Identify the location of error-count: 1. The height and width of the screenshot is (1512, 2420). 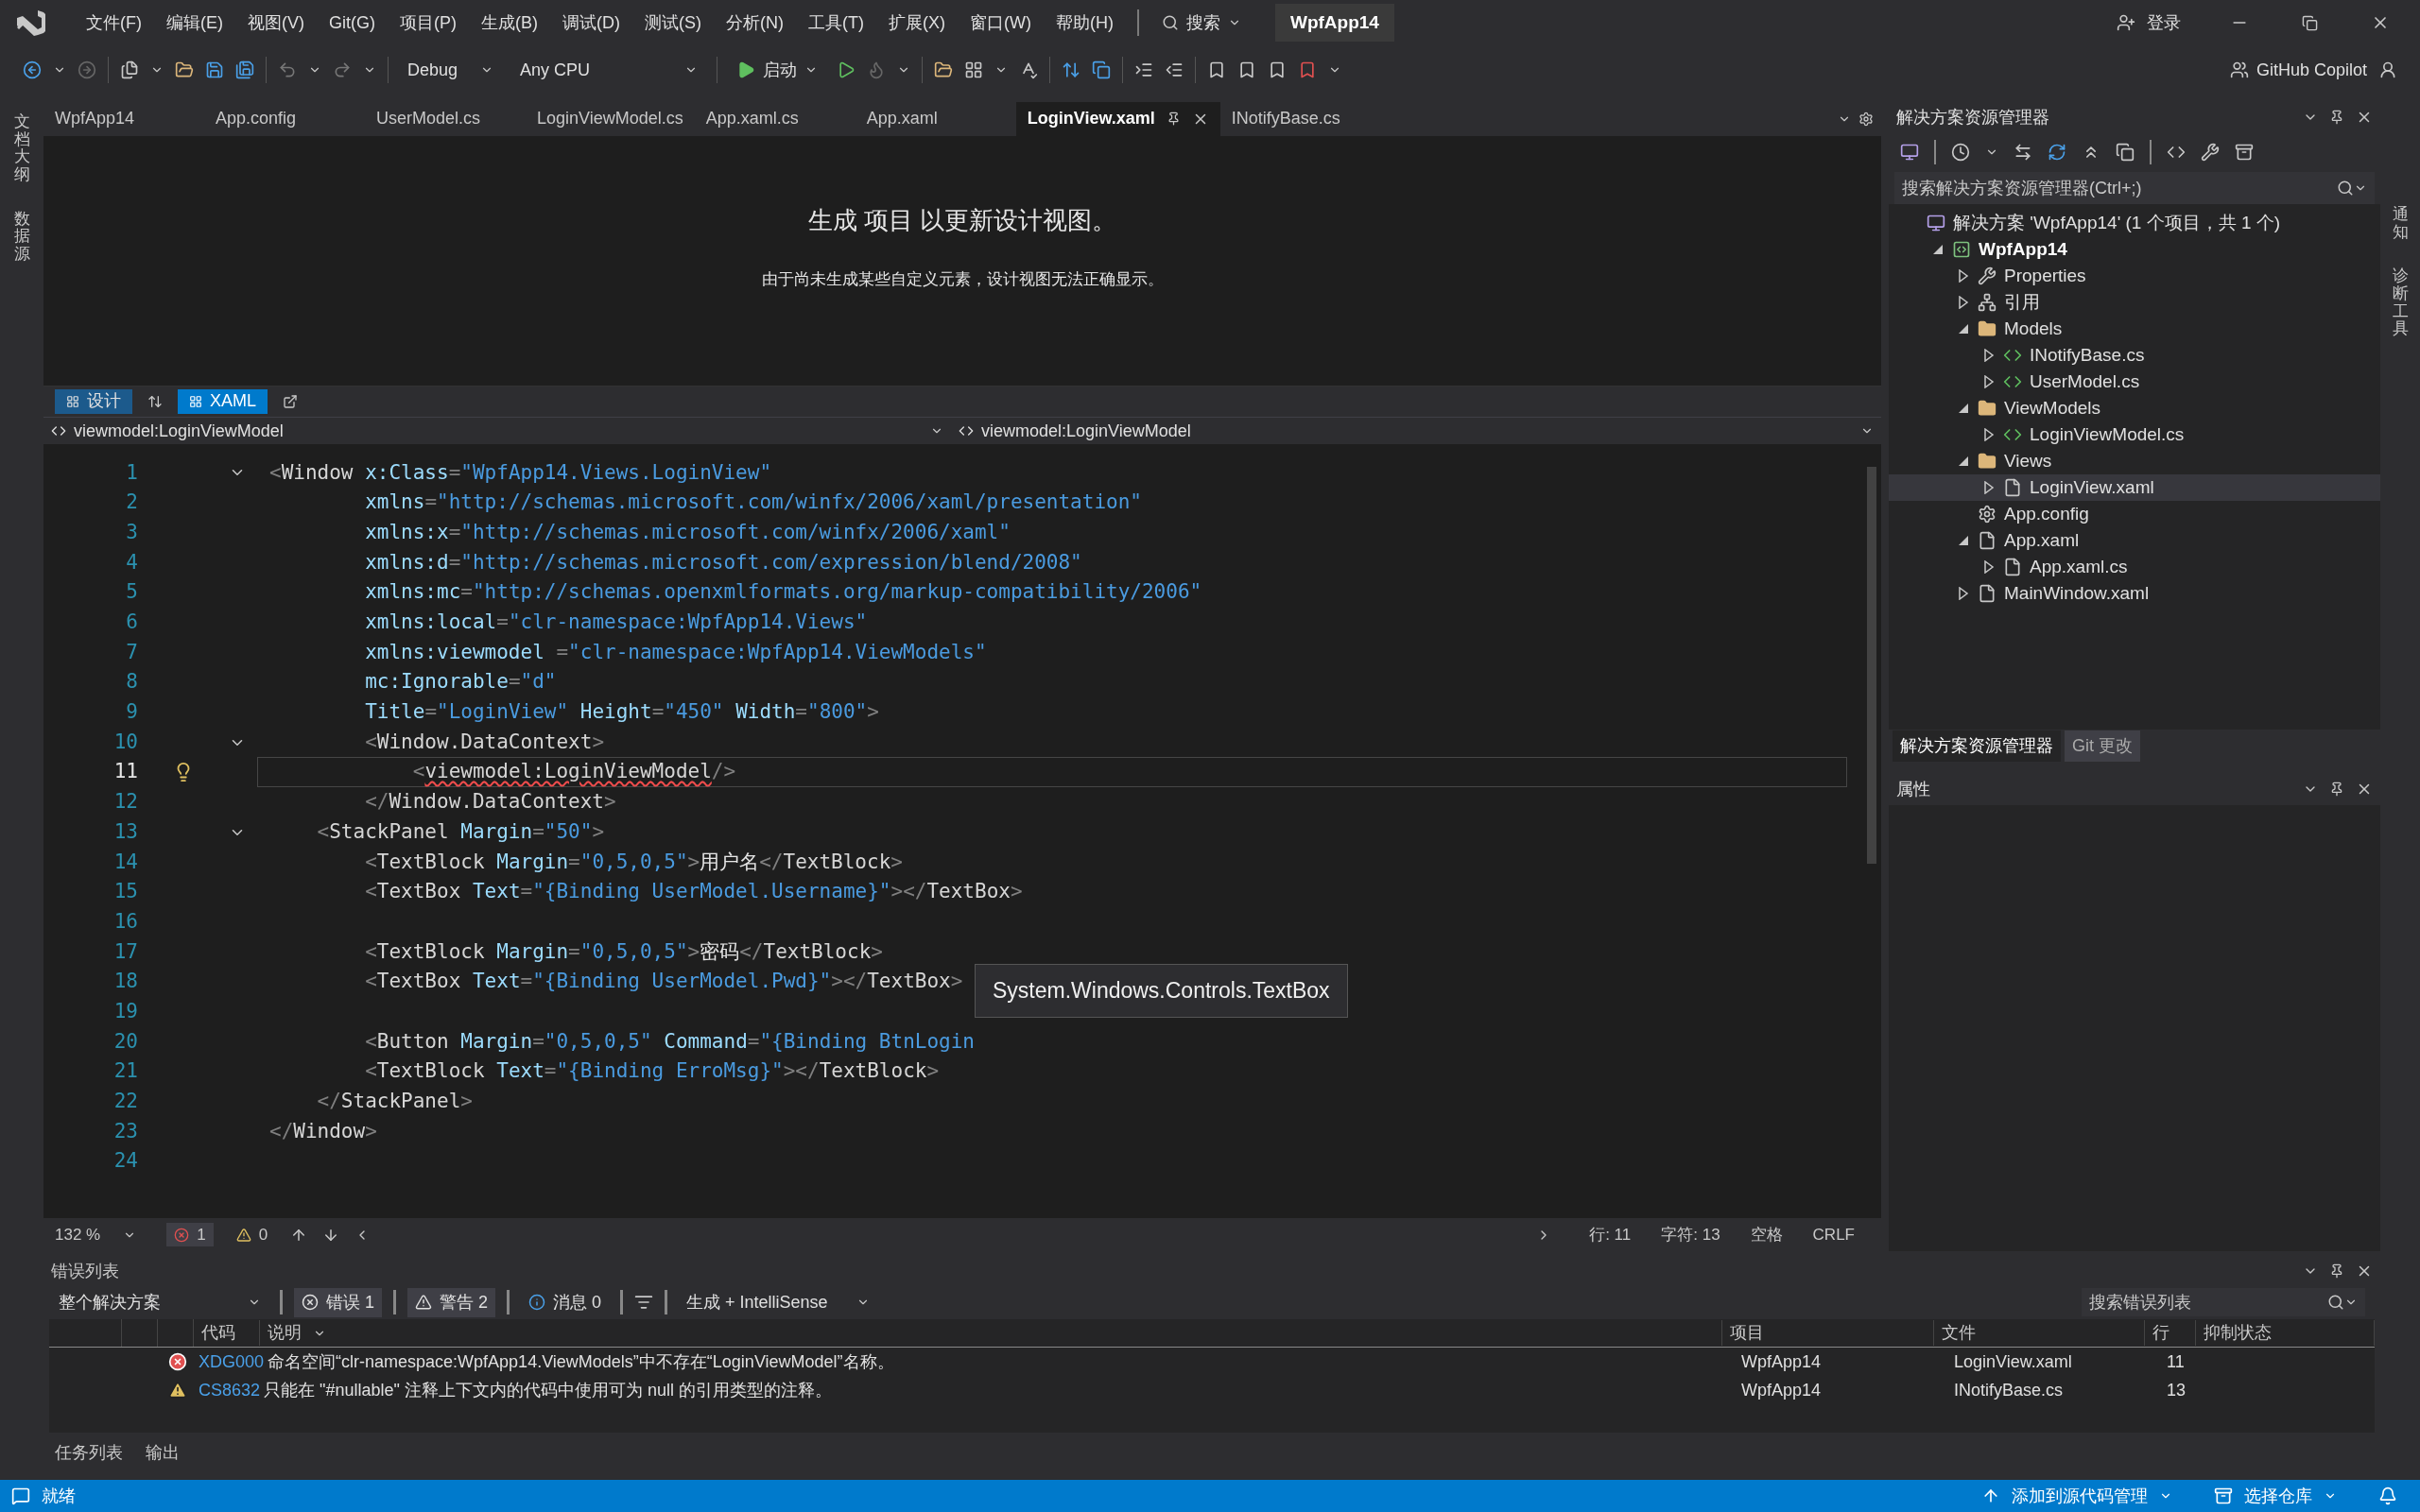
(190, 1234).